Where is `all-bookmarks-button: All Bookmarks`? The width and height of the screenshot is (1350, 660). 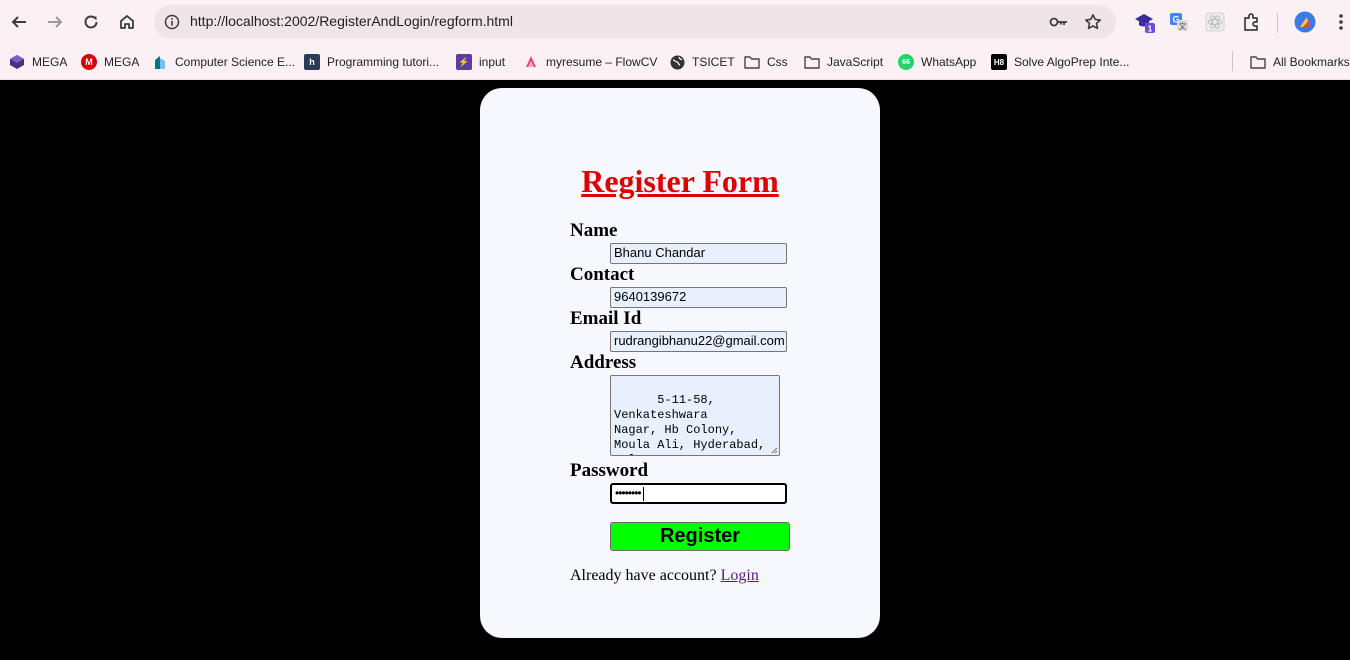 all-bookmarks-button: All Bookmarks is located at coordinates (1300, 62).